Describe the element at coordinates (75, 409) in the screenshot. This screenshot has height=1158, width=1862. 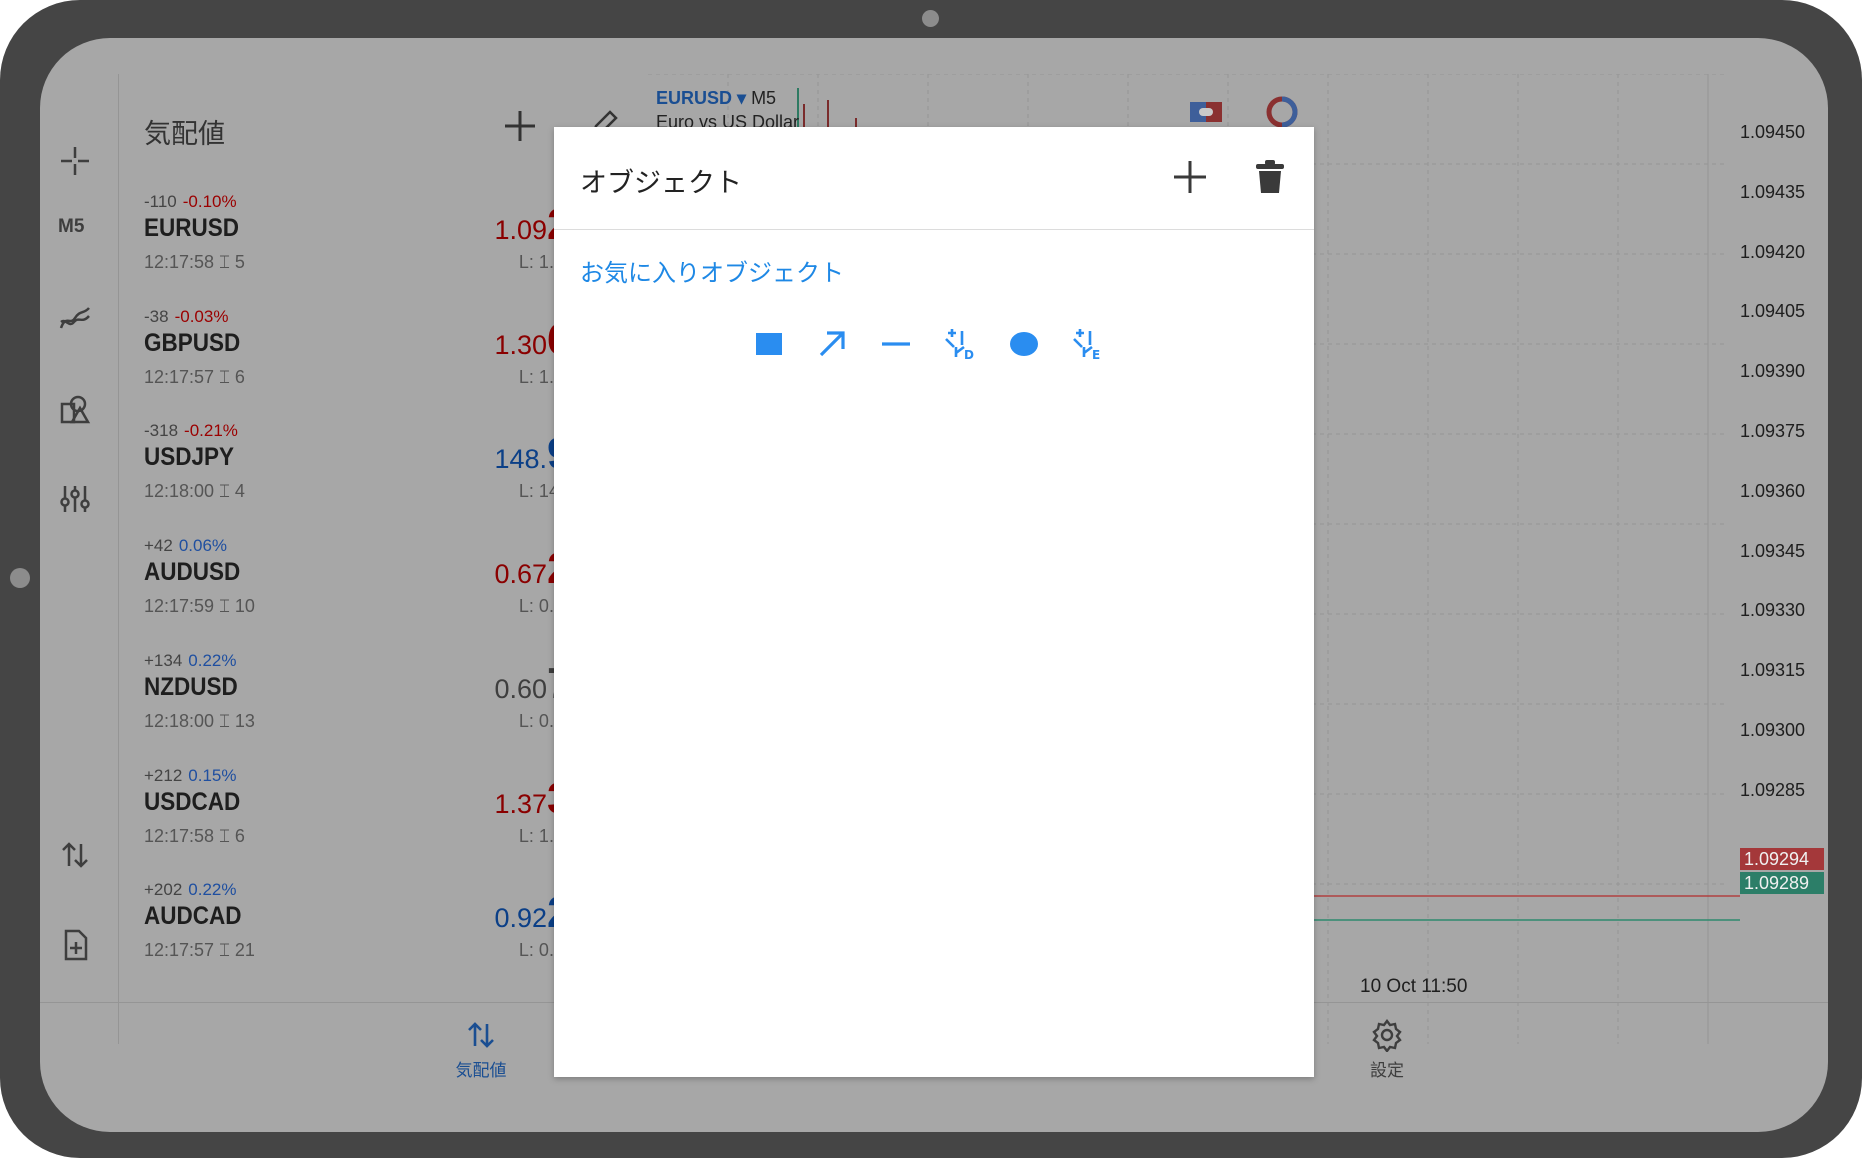
I see `objects-icon` at that location.